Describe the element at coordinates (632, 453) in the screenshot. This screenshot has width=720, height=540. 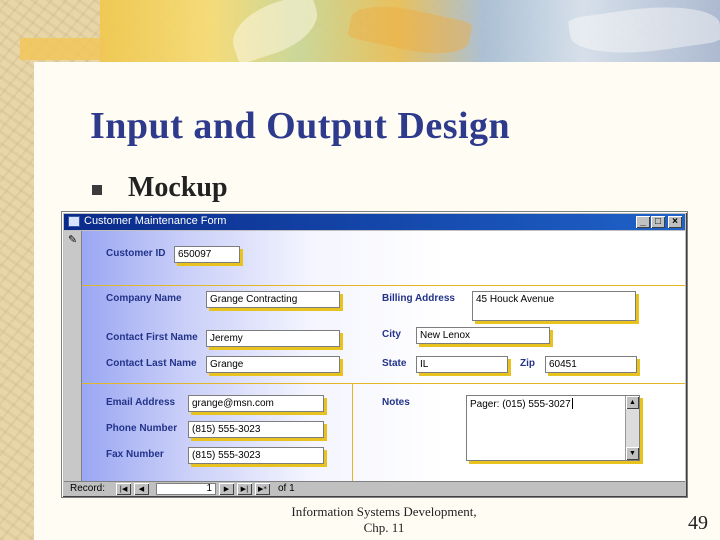
I see `scroll-down-icon: ▼` at that location.